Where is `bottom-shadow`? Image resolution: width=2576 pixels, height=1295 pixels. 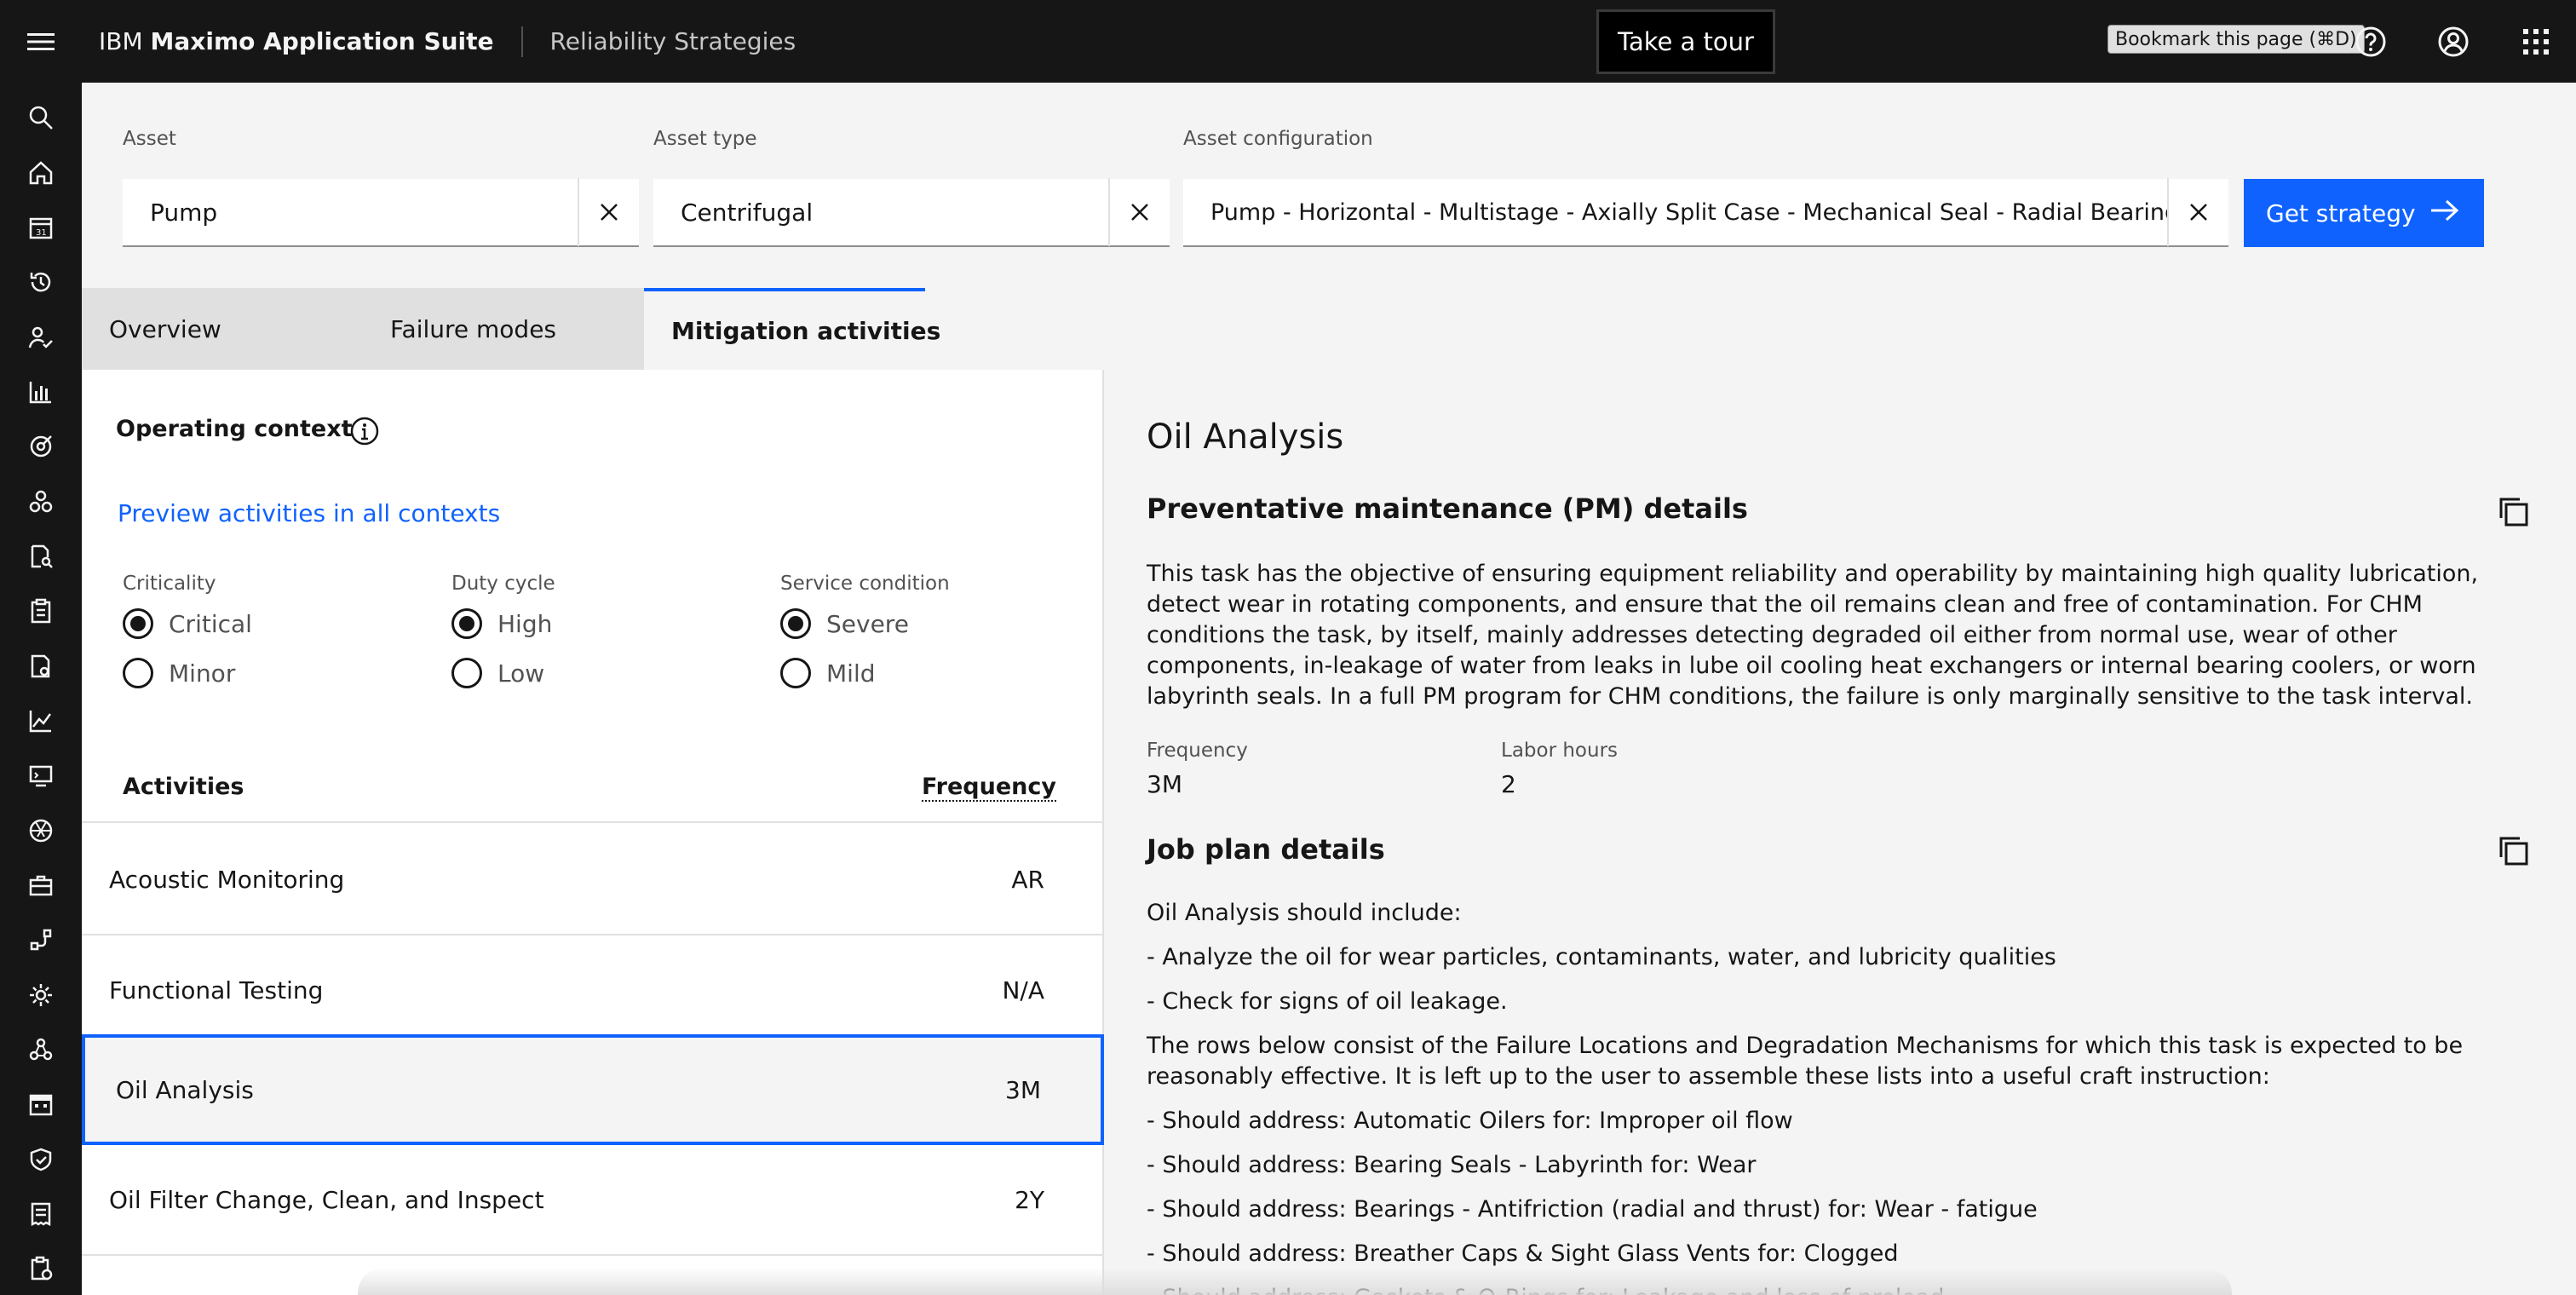
bottom-shadow is located at coordinates (1295, 1281).